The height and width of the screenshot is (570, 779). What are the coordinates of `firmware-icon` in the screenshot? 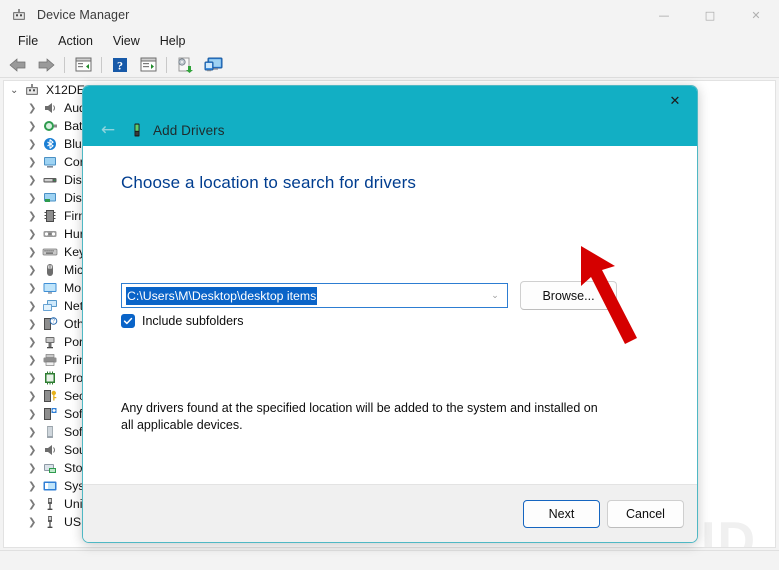 It's located at (50, 216).